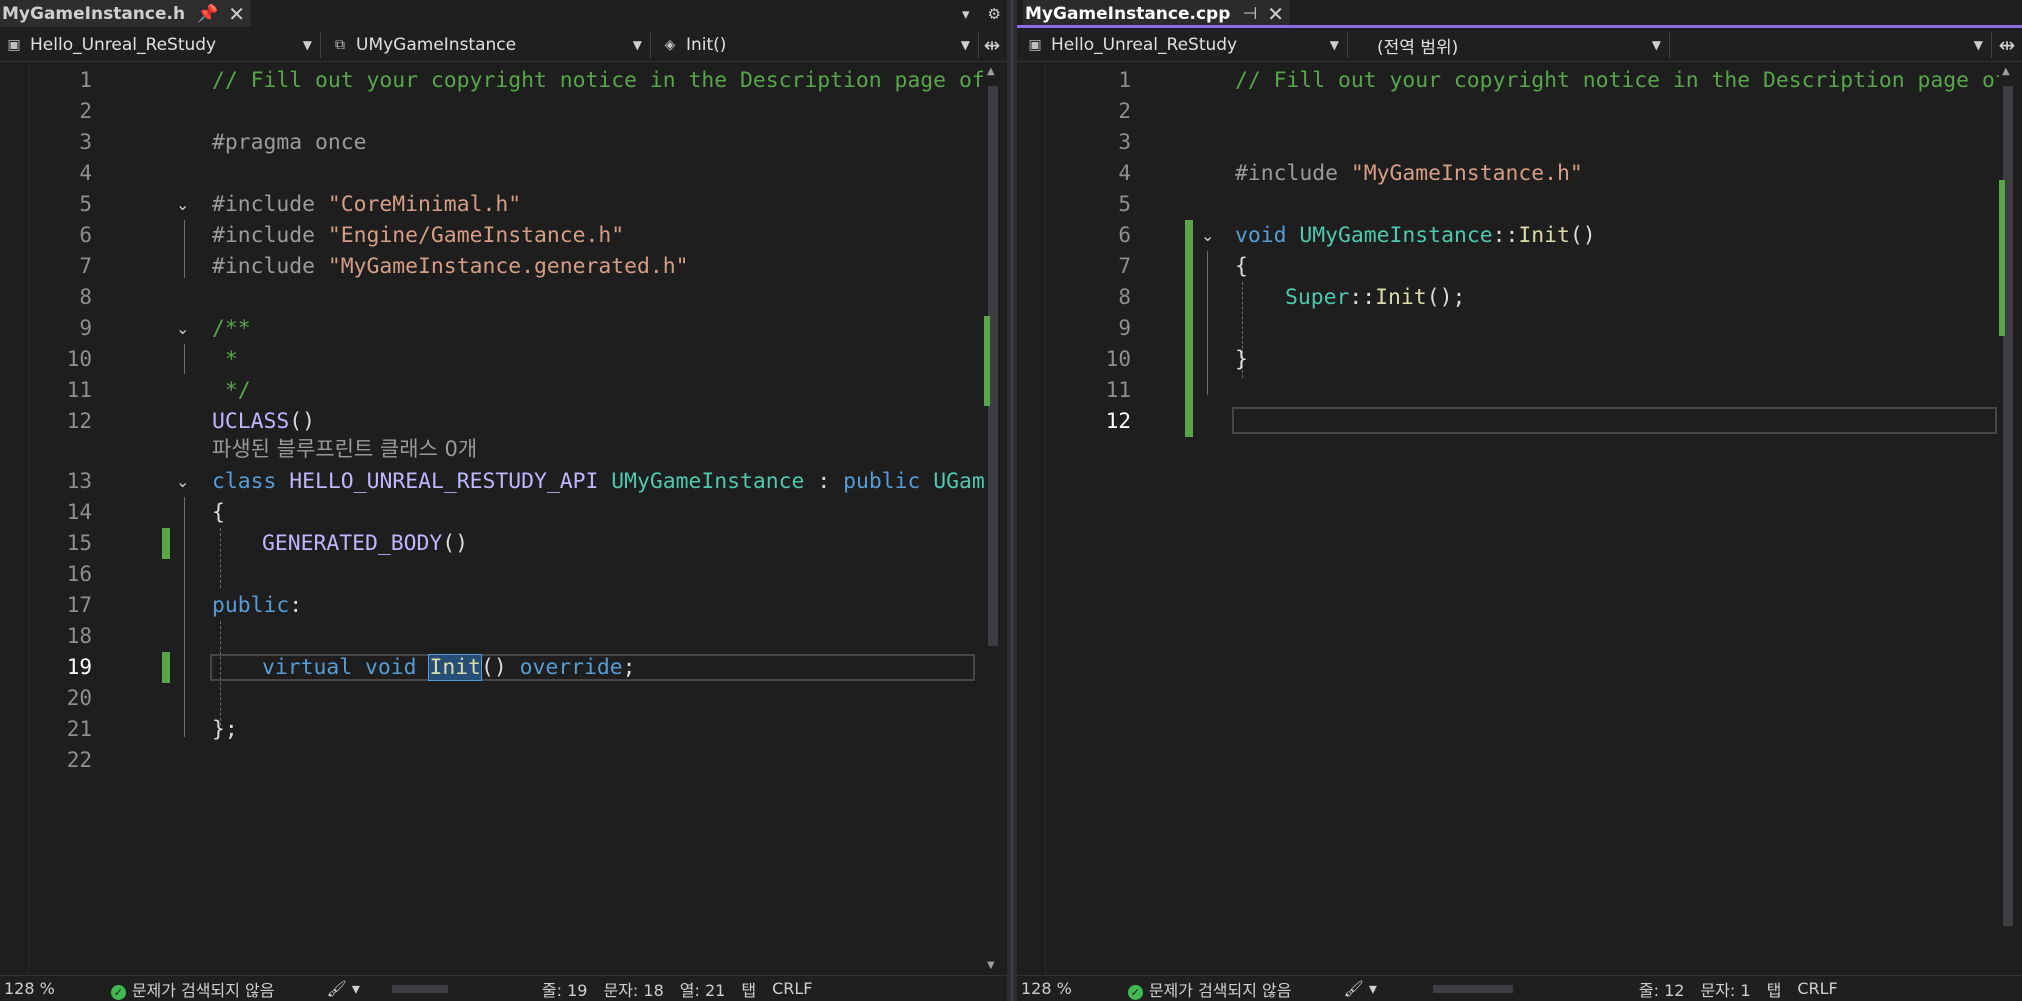 The height and width of the screenshot is (1001, 2022). What do you see at coordinates (79, 698) in the screenshot?
I see `line-number: 20` at bounding box center [79, 698].